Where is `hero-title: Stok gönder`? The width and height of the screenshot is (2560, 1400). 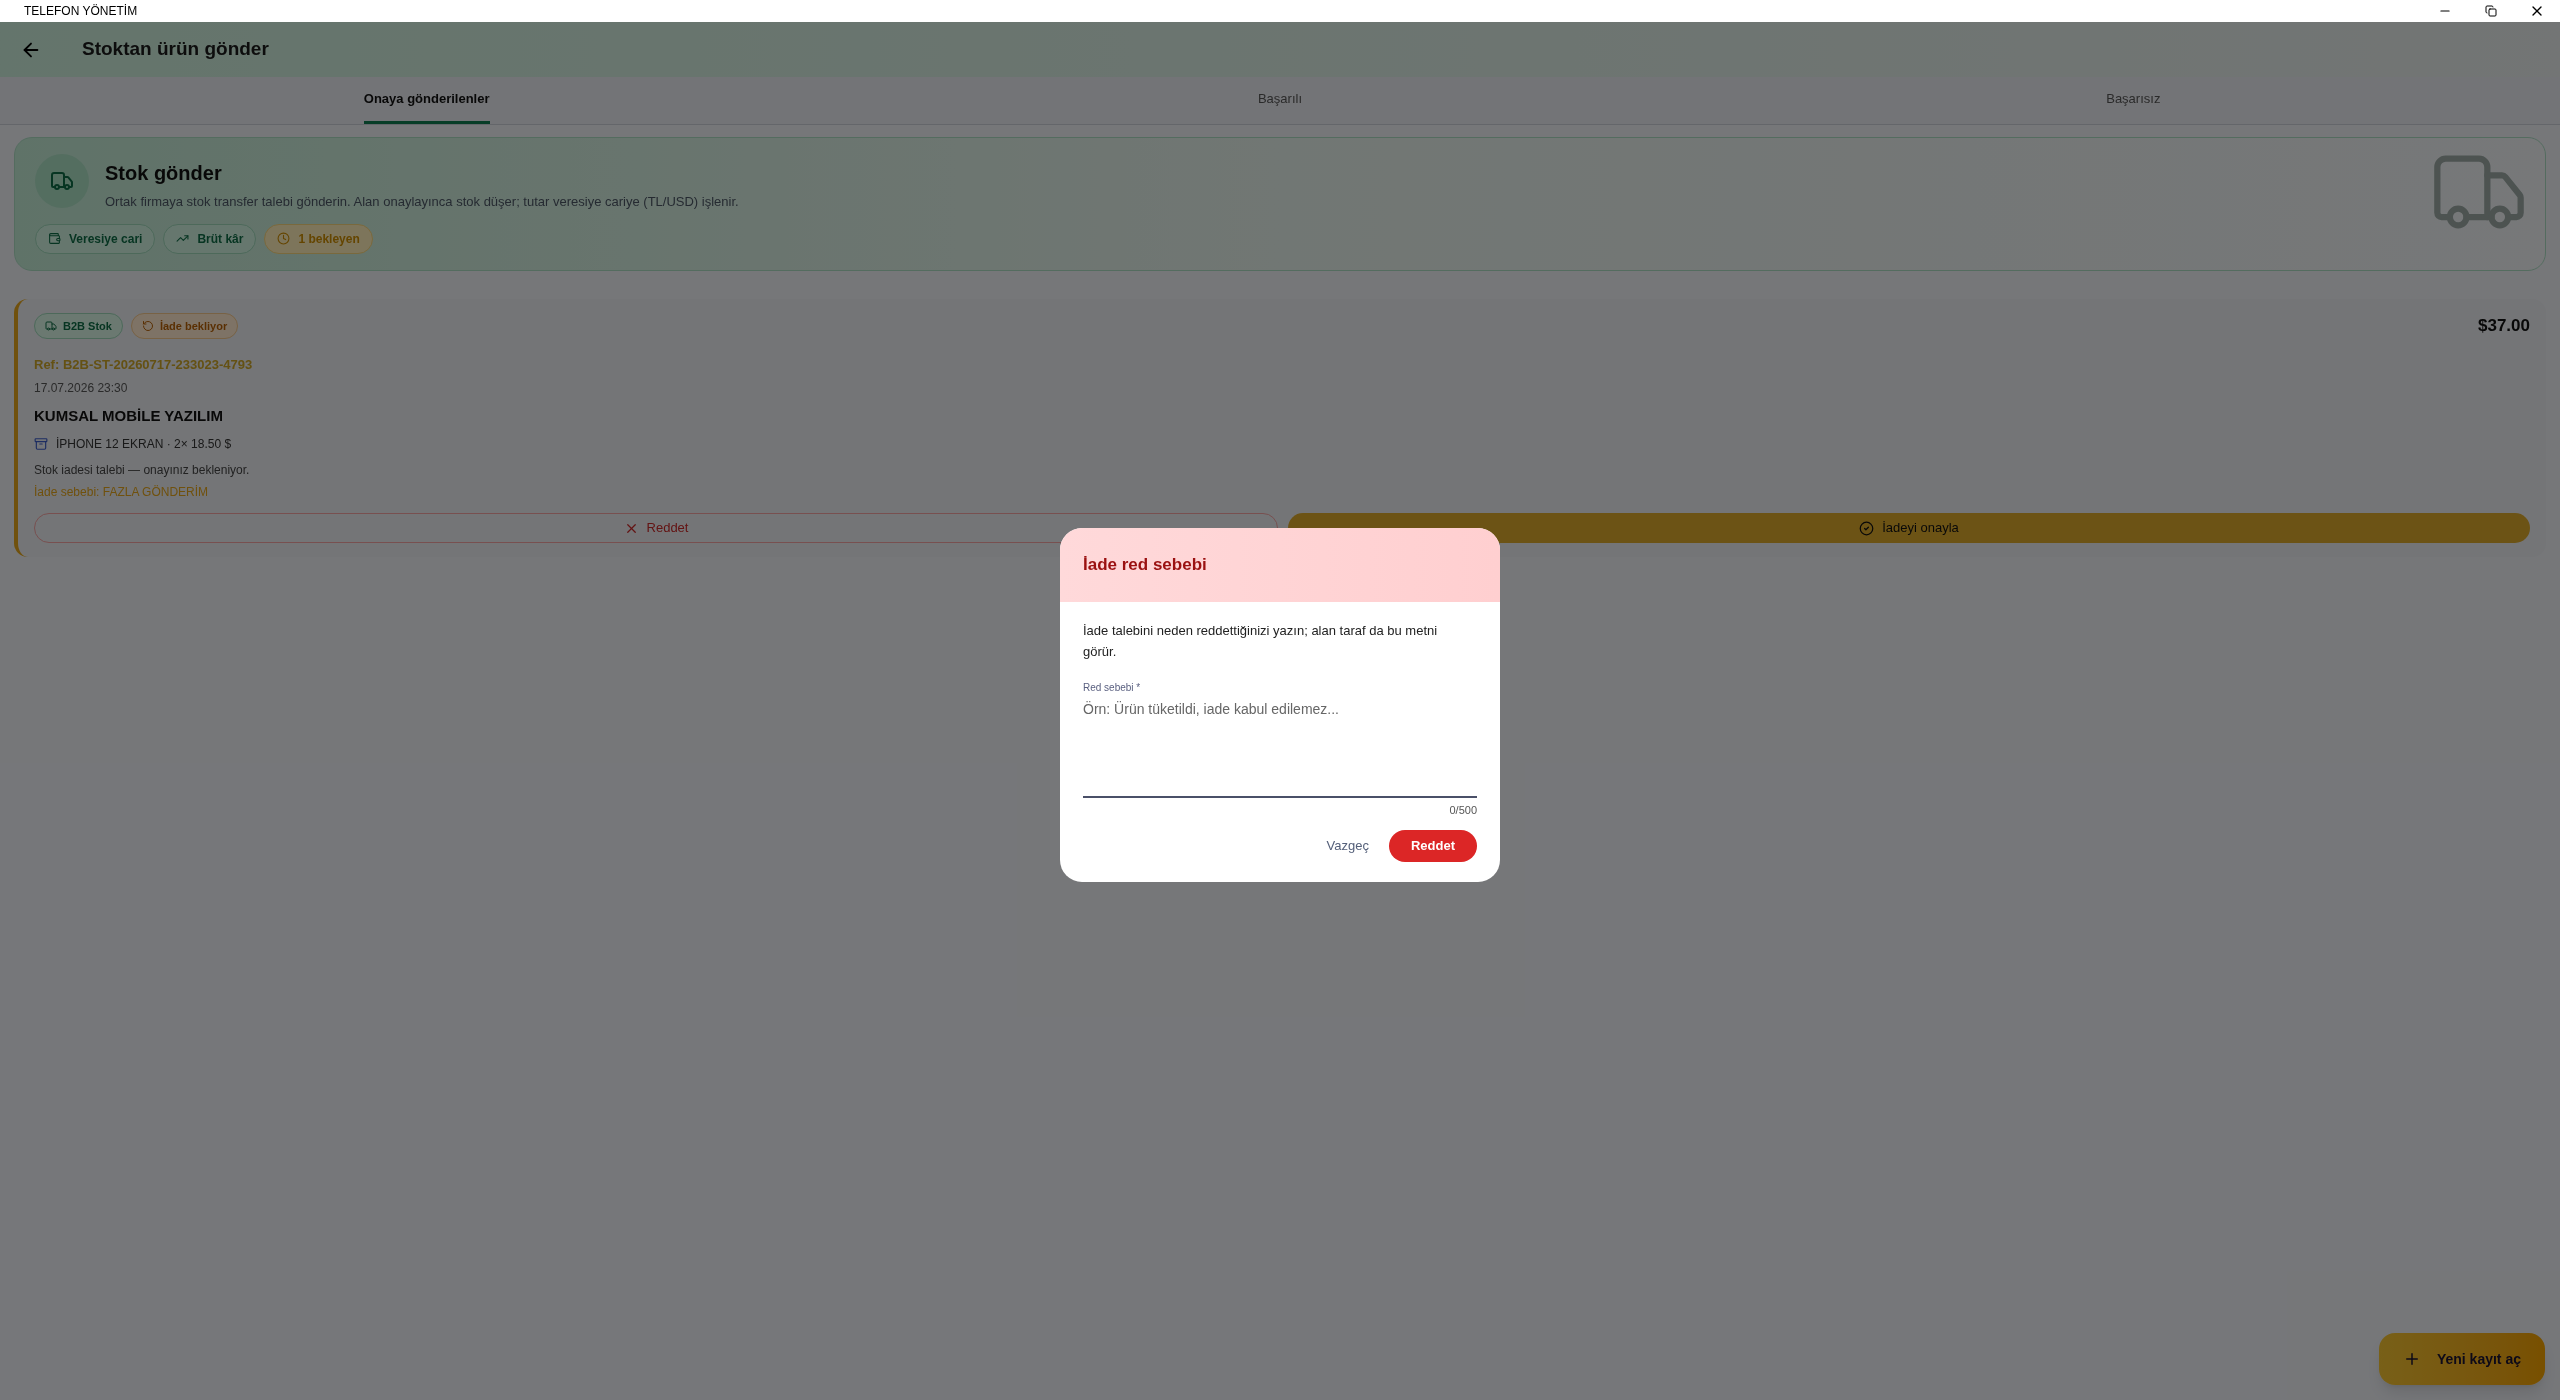 hero-title: Stok gönder is located at coordinates (164, 173).